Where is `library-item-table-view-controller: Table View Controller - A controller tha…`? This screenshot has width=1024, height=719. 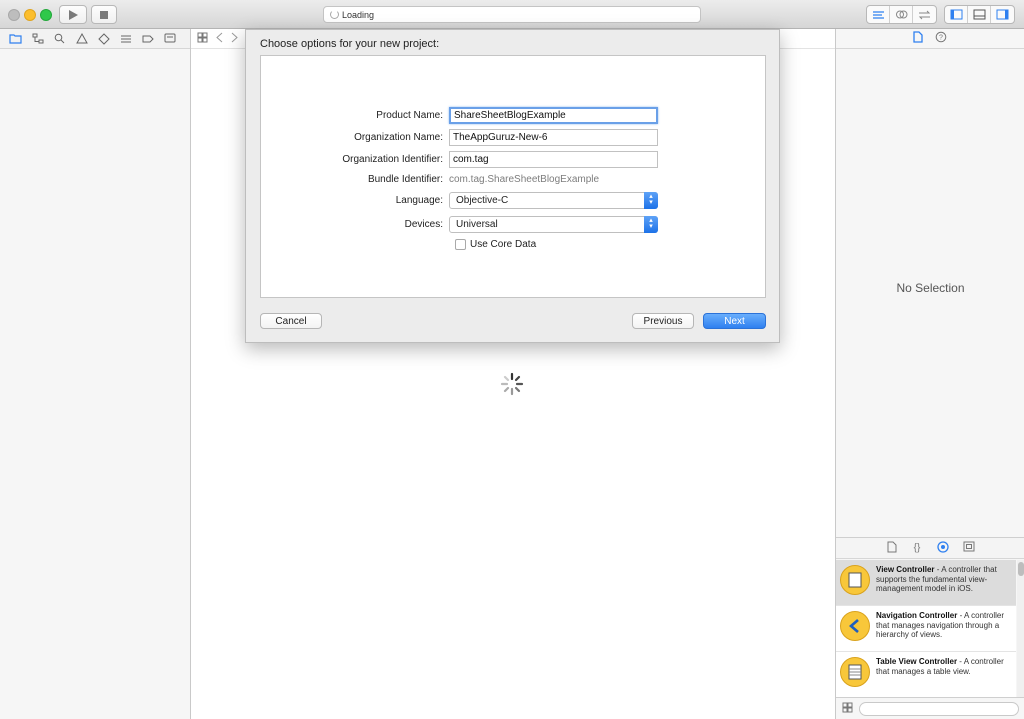
library-item-table-view-controller: Table View Controller - A controller tha… is located at coordinates (926, 674).